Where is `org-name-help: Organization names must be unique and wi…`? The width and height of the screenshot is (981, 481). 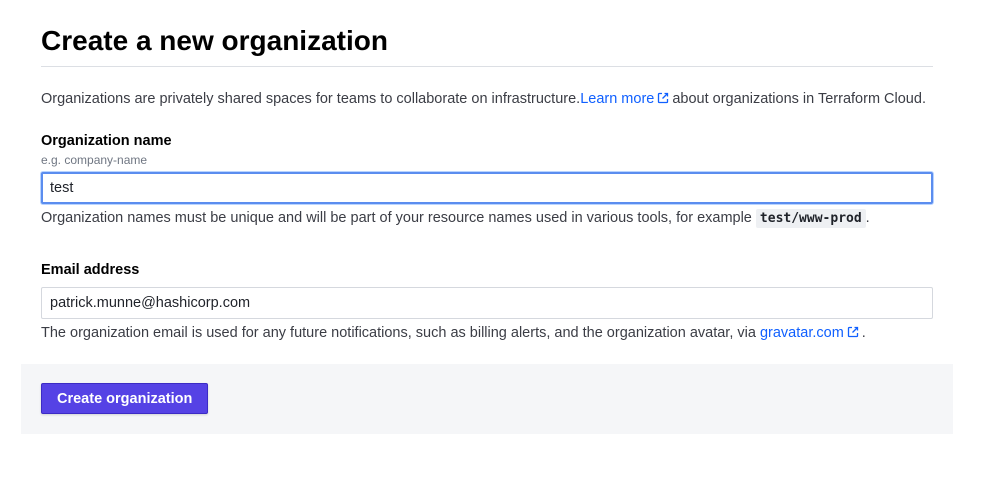
org-name-help: Organization names must be unique and wi… is located at coordinates (487, 218).